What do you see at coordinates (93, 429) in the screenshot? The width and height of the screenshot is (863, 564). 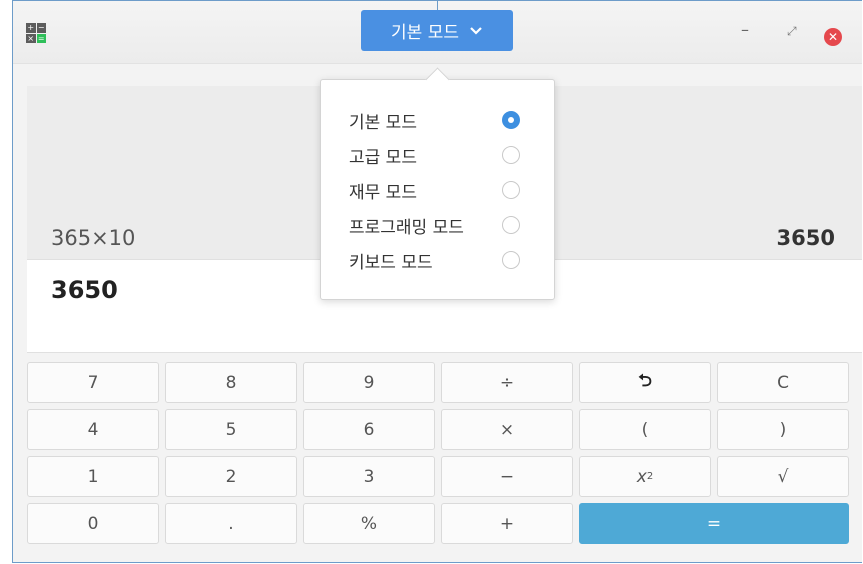 I see `key-4: 4` at bounding box center [93, 429].